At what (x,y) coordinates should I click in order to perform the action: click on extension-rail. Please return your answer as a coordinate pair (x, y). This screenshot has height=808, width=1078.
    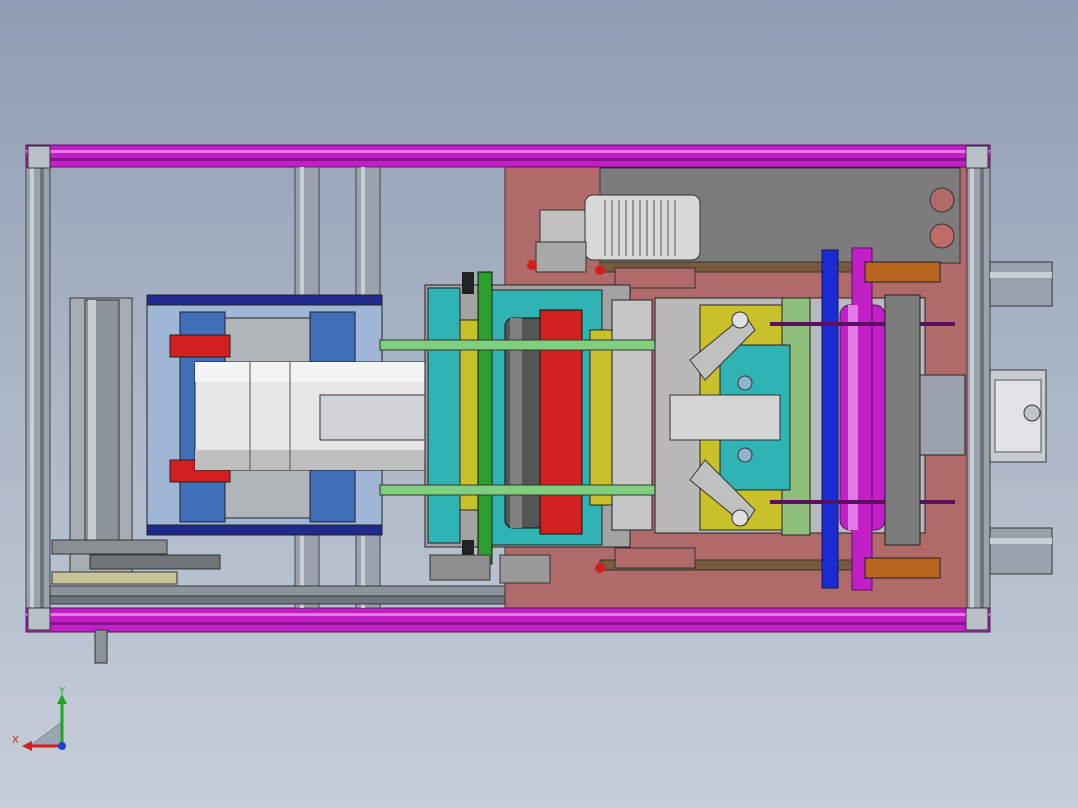
    Looking at the image, I should click on (1021, 284).